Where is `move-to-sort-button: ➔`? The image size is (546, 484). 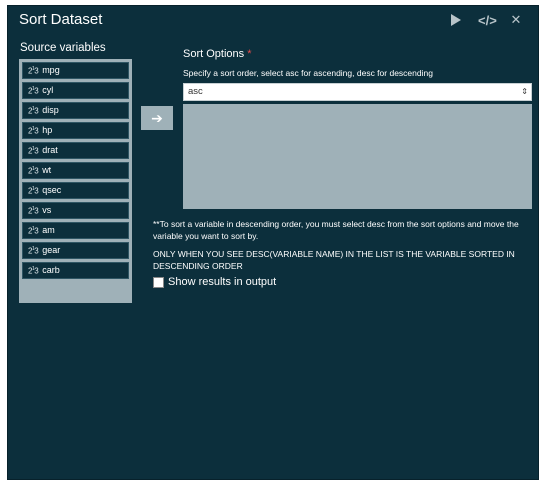
move-to-sort-button: ➔ is located at coordinates (157, 118).